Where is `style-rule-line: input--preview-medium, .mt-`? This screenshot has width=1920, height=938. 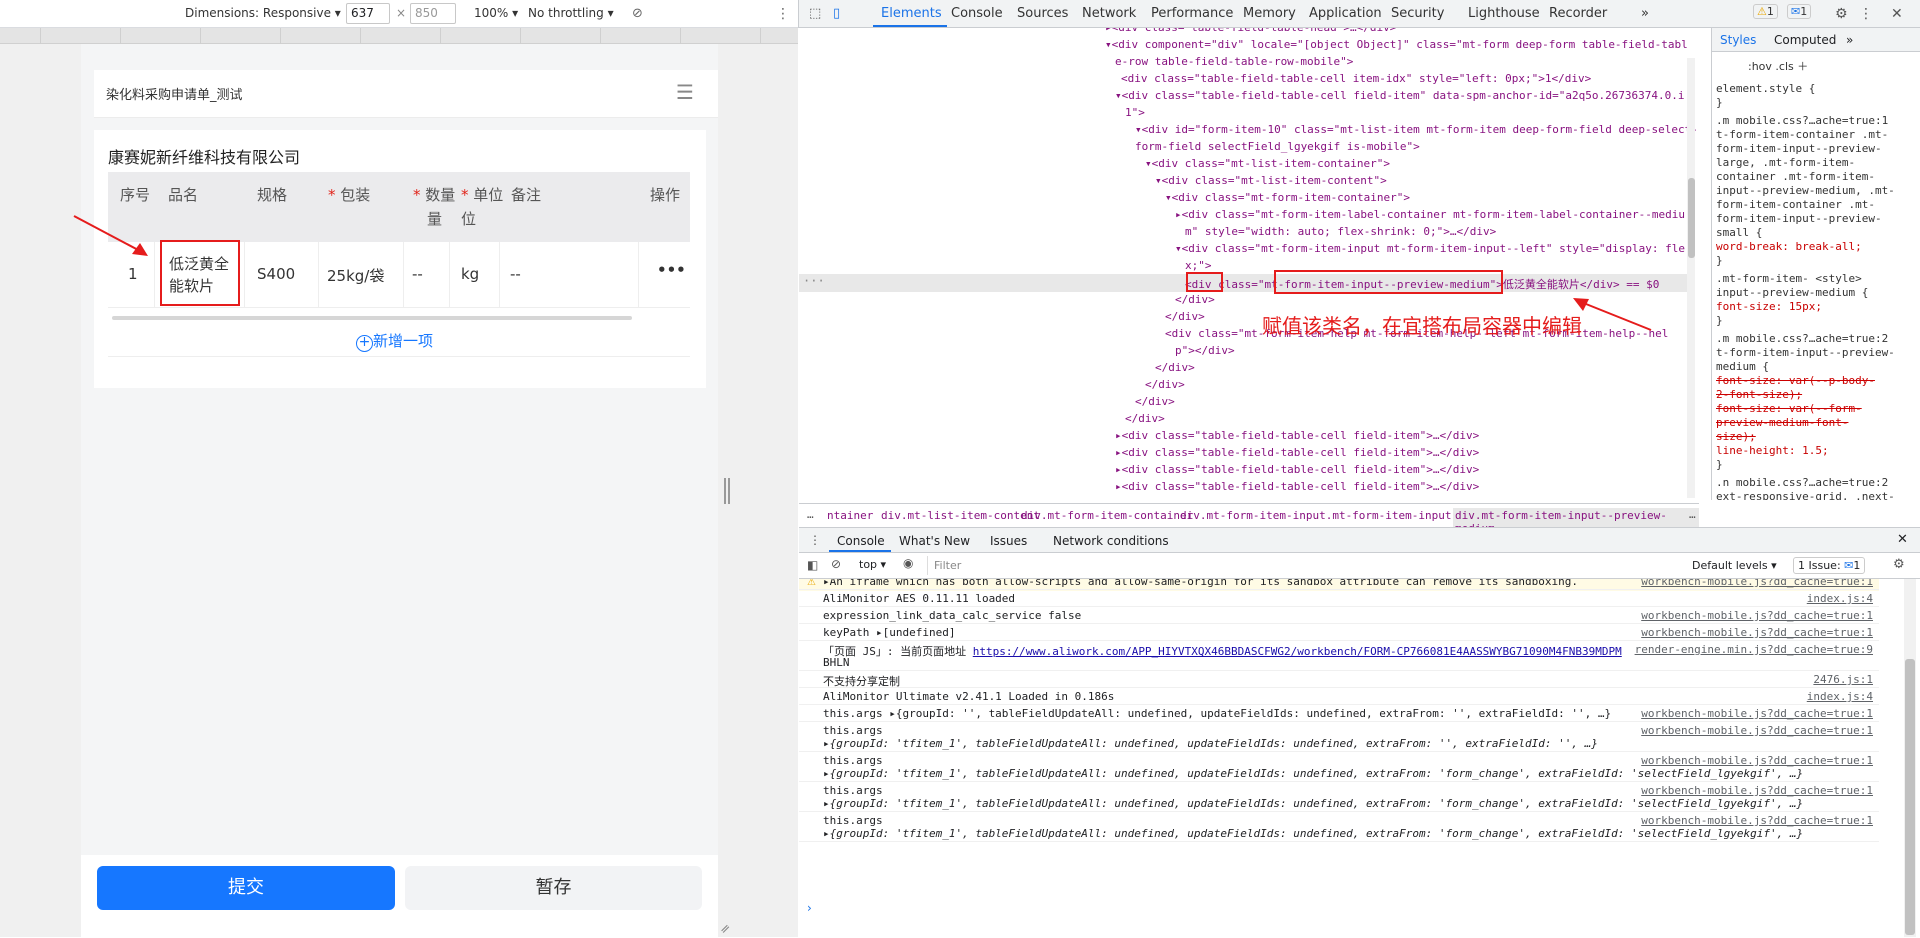 style-rule-line: input--preview-medium, .mt- is located at coordinates (1805, 190).